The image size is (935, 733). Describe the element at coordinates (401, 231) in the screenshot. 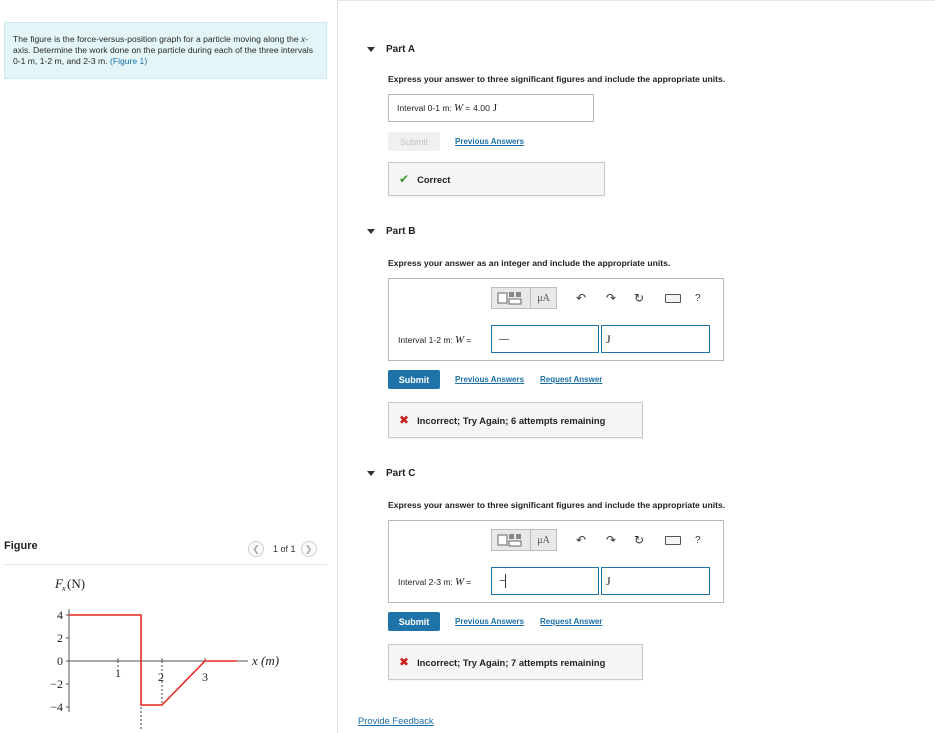

I see `part-b-title: Part B` at that location.